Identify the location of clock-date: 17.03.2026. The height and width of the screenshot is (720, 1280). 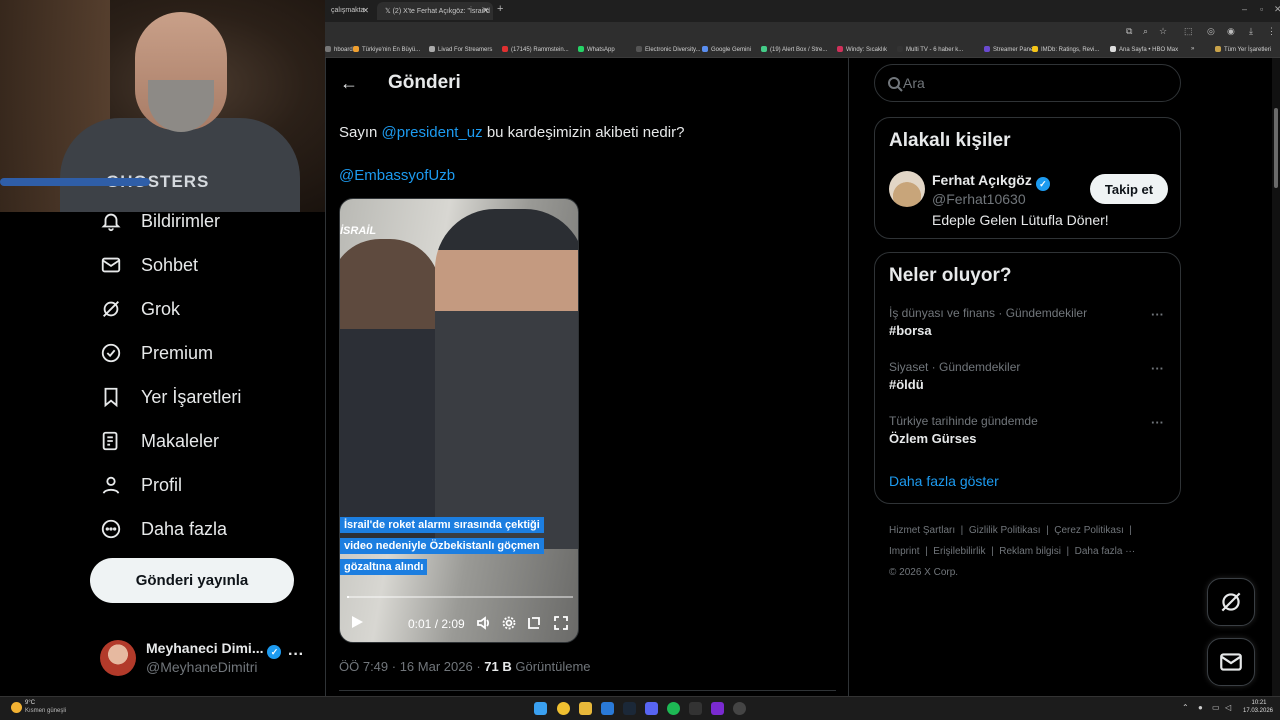
(1258, 711).